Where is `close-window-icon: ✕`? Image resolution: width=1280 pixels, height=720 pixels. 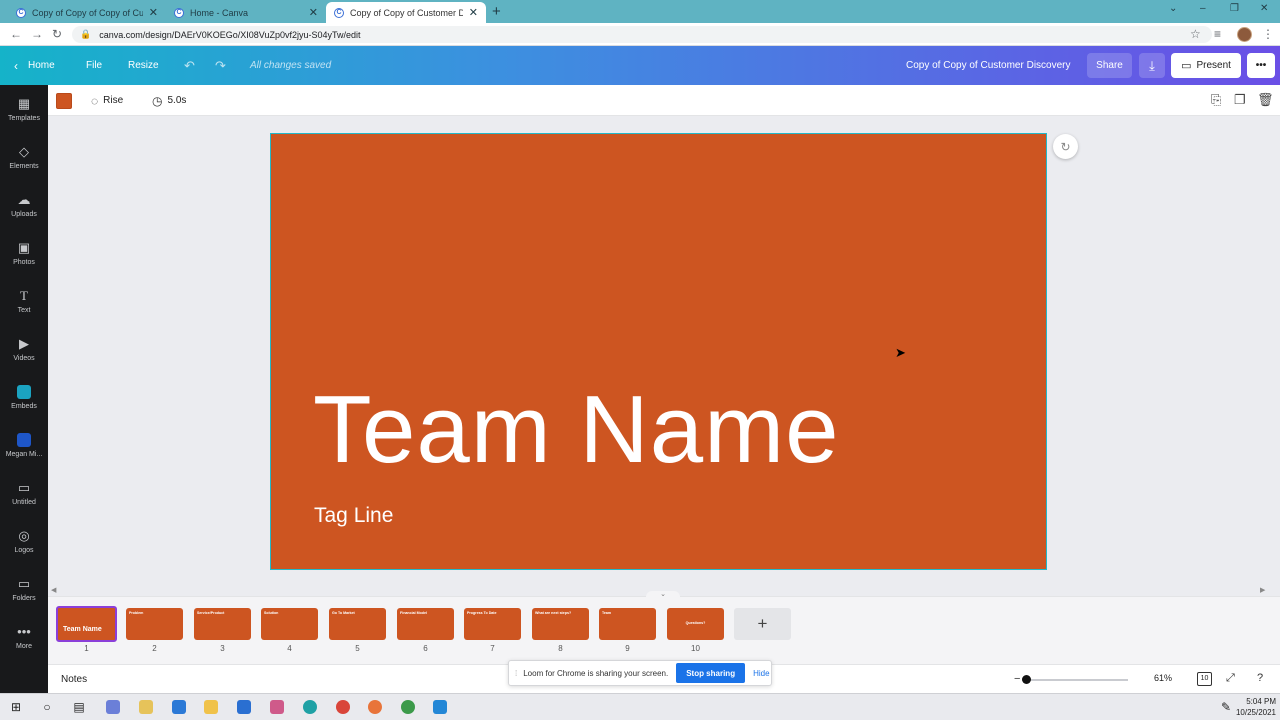 close-window-icon: ✕ is located at coordinates (1264, 8).